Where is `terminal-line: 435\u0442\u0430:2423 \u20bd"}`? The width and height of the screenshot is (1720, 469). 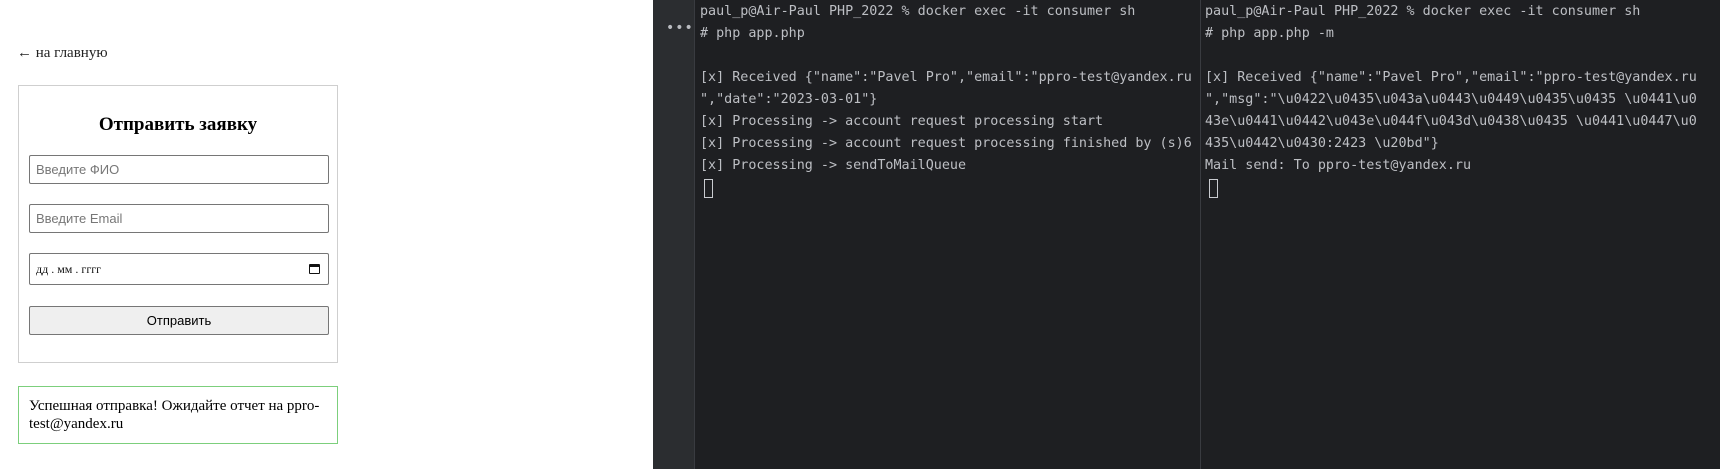 terminal-line: 435\u0442\u0430:2423 \u20bd"} is located at coordinates (1322, 143).